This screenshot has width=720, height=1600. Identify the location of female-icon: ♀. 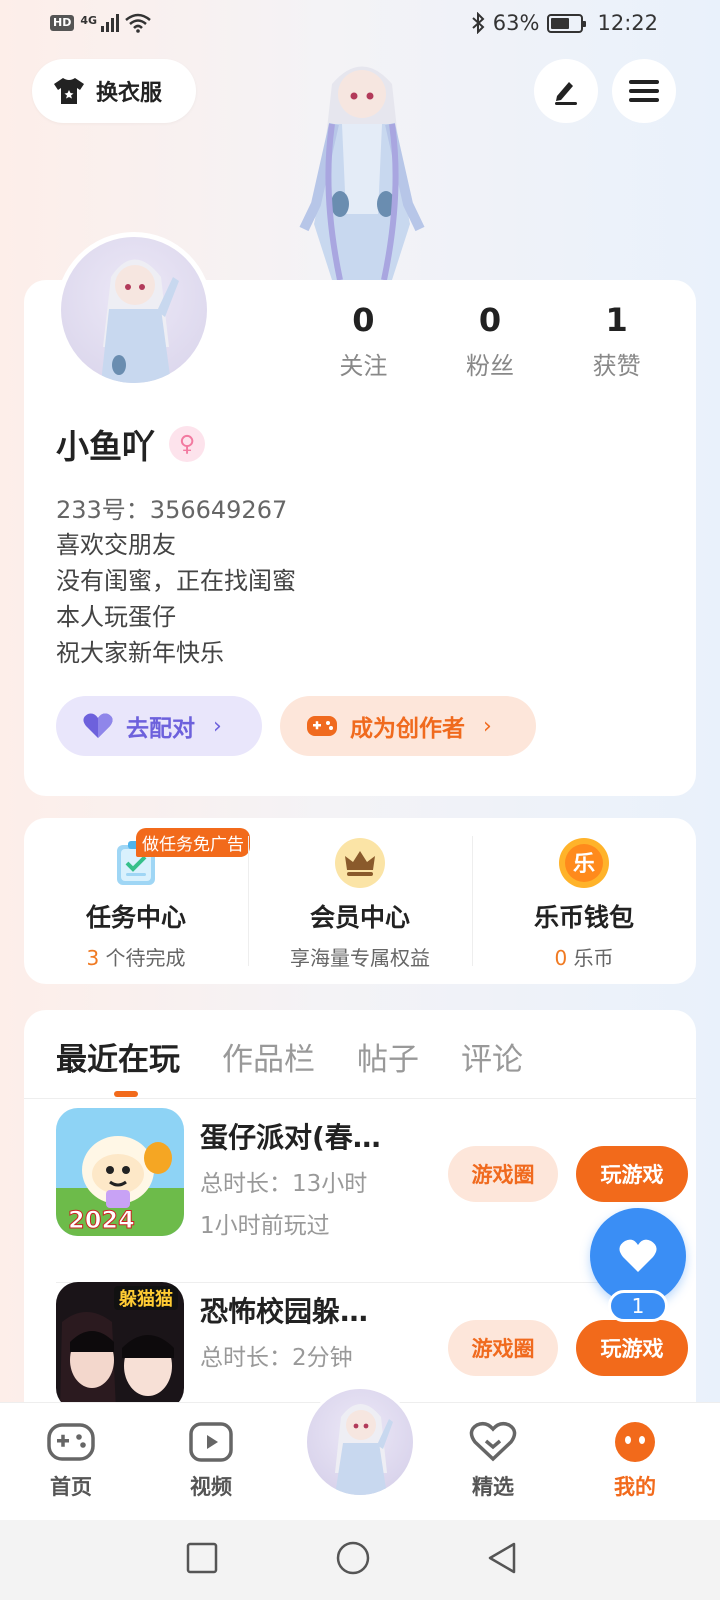
(187, 444).